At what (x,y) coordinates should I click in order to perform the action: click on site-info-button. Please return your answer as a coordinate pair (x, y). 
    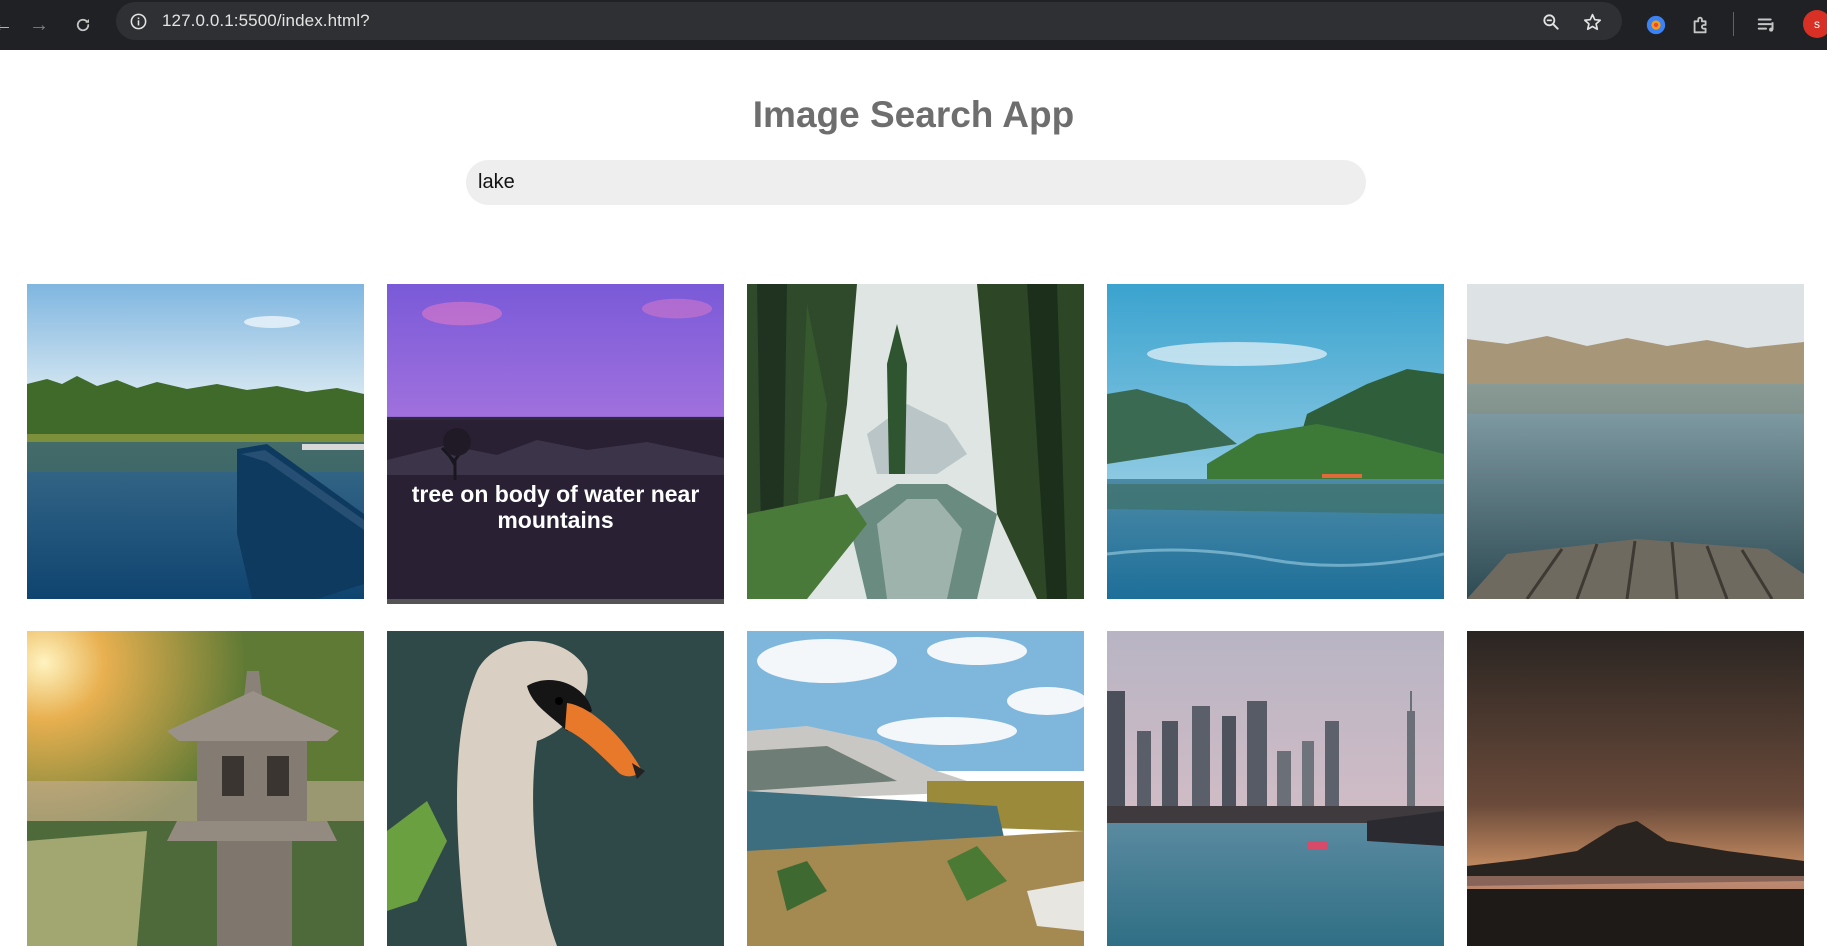
    Looking at the image, I should click on (138, 21).